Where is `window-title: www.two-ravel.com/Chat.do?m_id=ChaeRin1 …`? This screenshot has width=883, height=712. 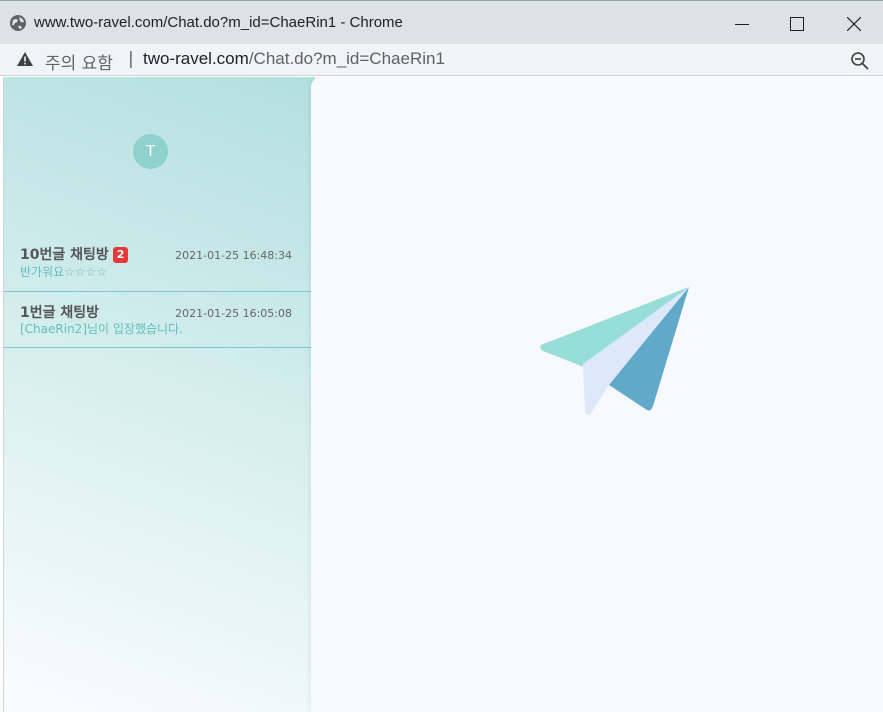
window-title: www.two-ravel.com/Chat.do?m_id=ChaeRin1 … is located at coordinates (218, 22).